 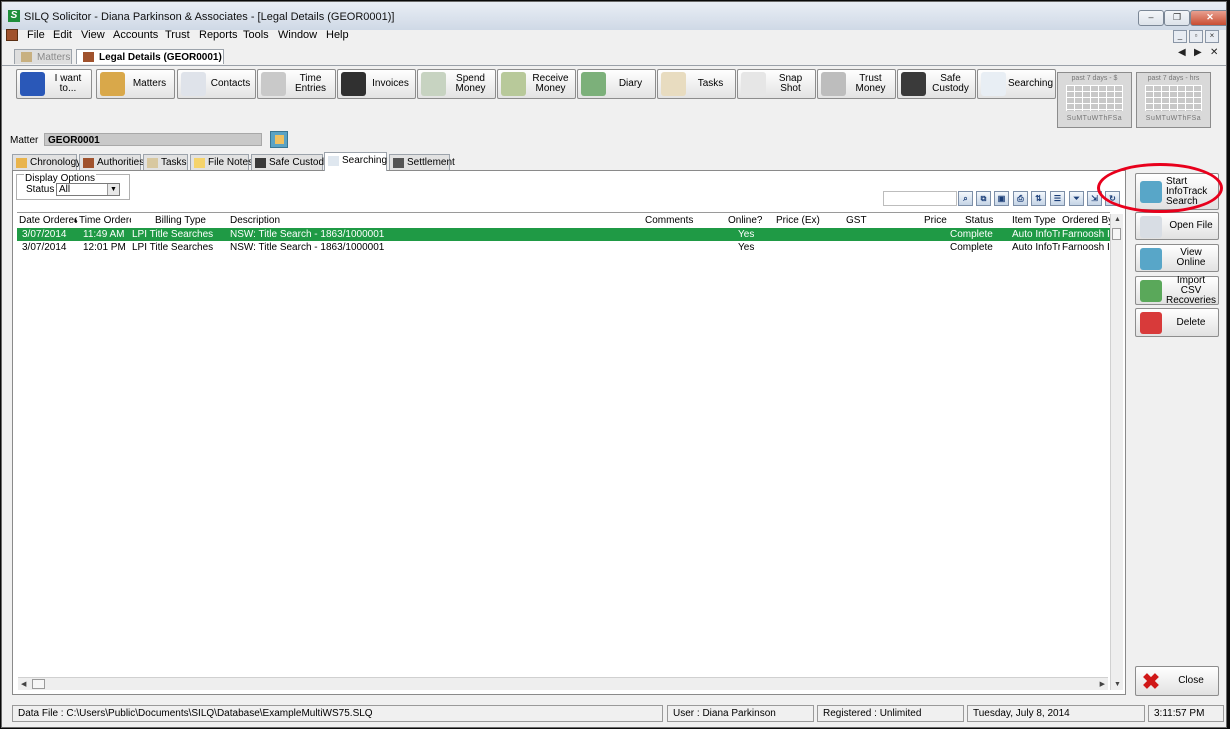 I want to click on mdi-minimize-button: _, so click(x=1180, y=36).